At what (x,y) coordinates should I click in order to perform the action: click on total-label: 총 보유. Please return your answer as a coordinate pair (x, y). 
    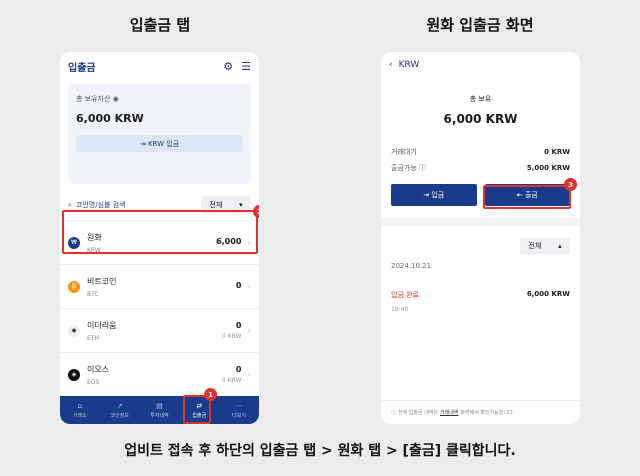
    Looking at the image, I should click on (480, 99).